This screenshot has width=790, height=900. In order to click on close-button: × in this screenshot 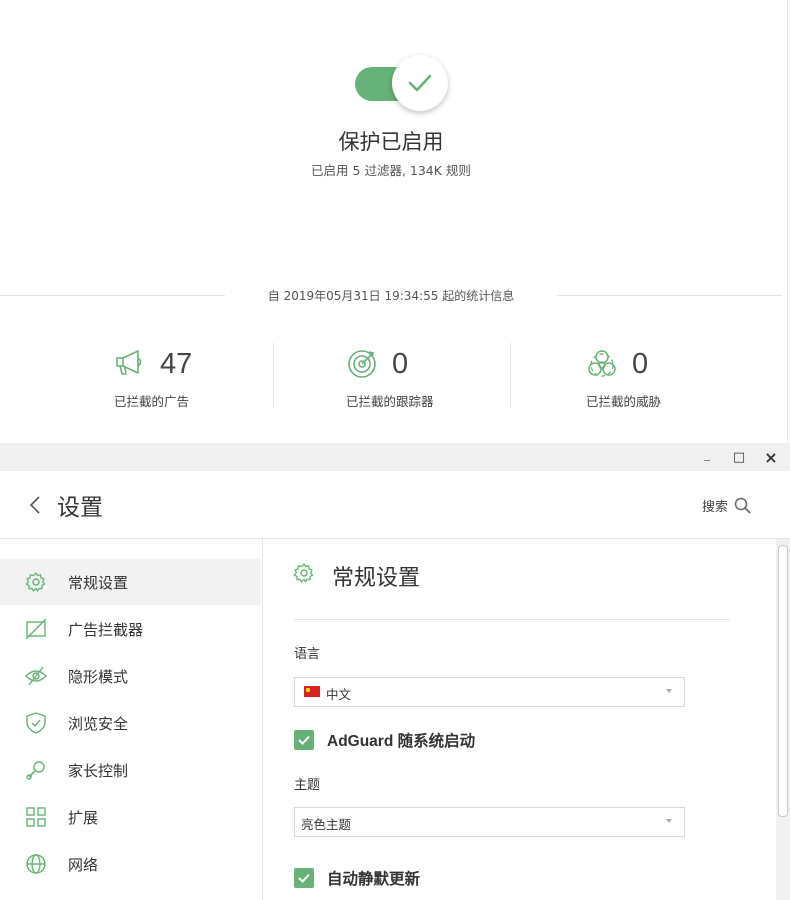, I will do `click(771, 457)`.